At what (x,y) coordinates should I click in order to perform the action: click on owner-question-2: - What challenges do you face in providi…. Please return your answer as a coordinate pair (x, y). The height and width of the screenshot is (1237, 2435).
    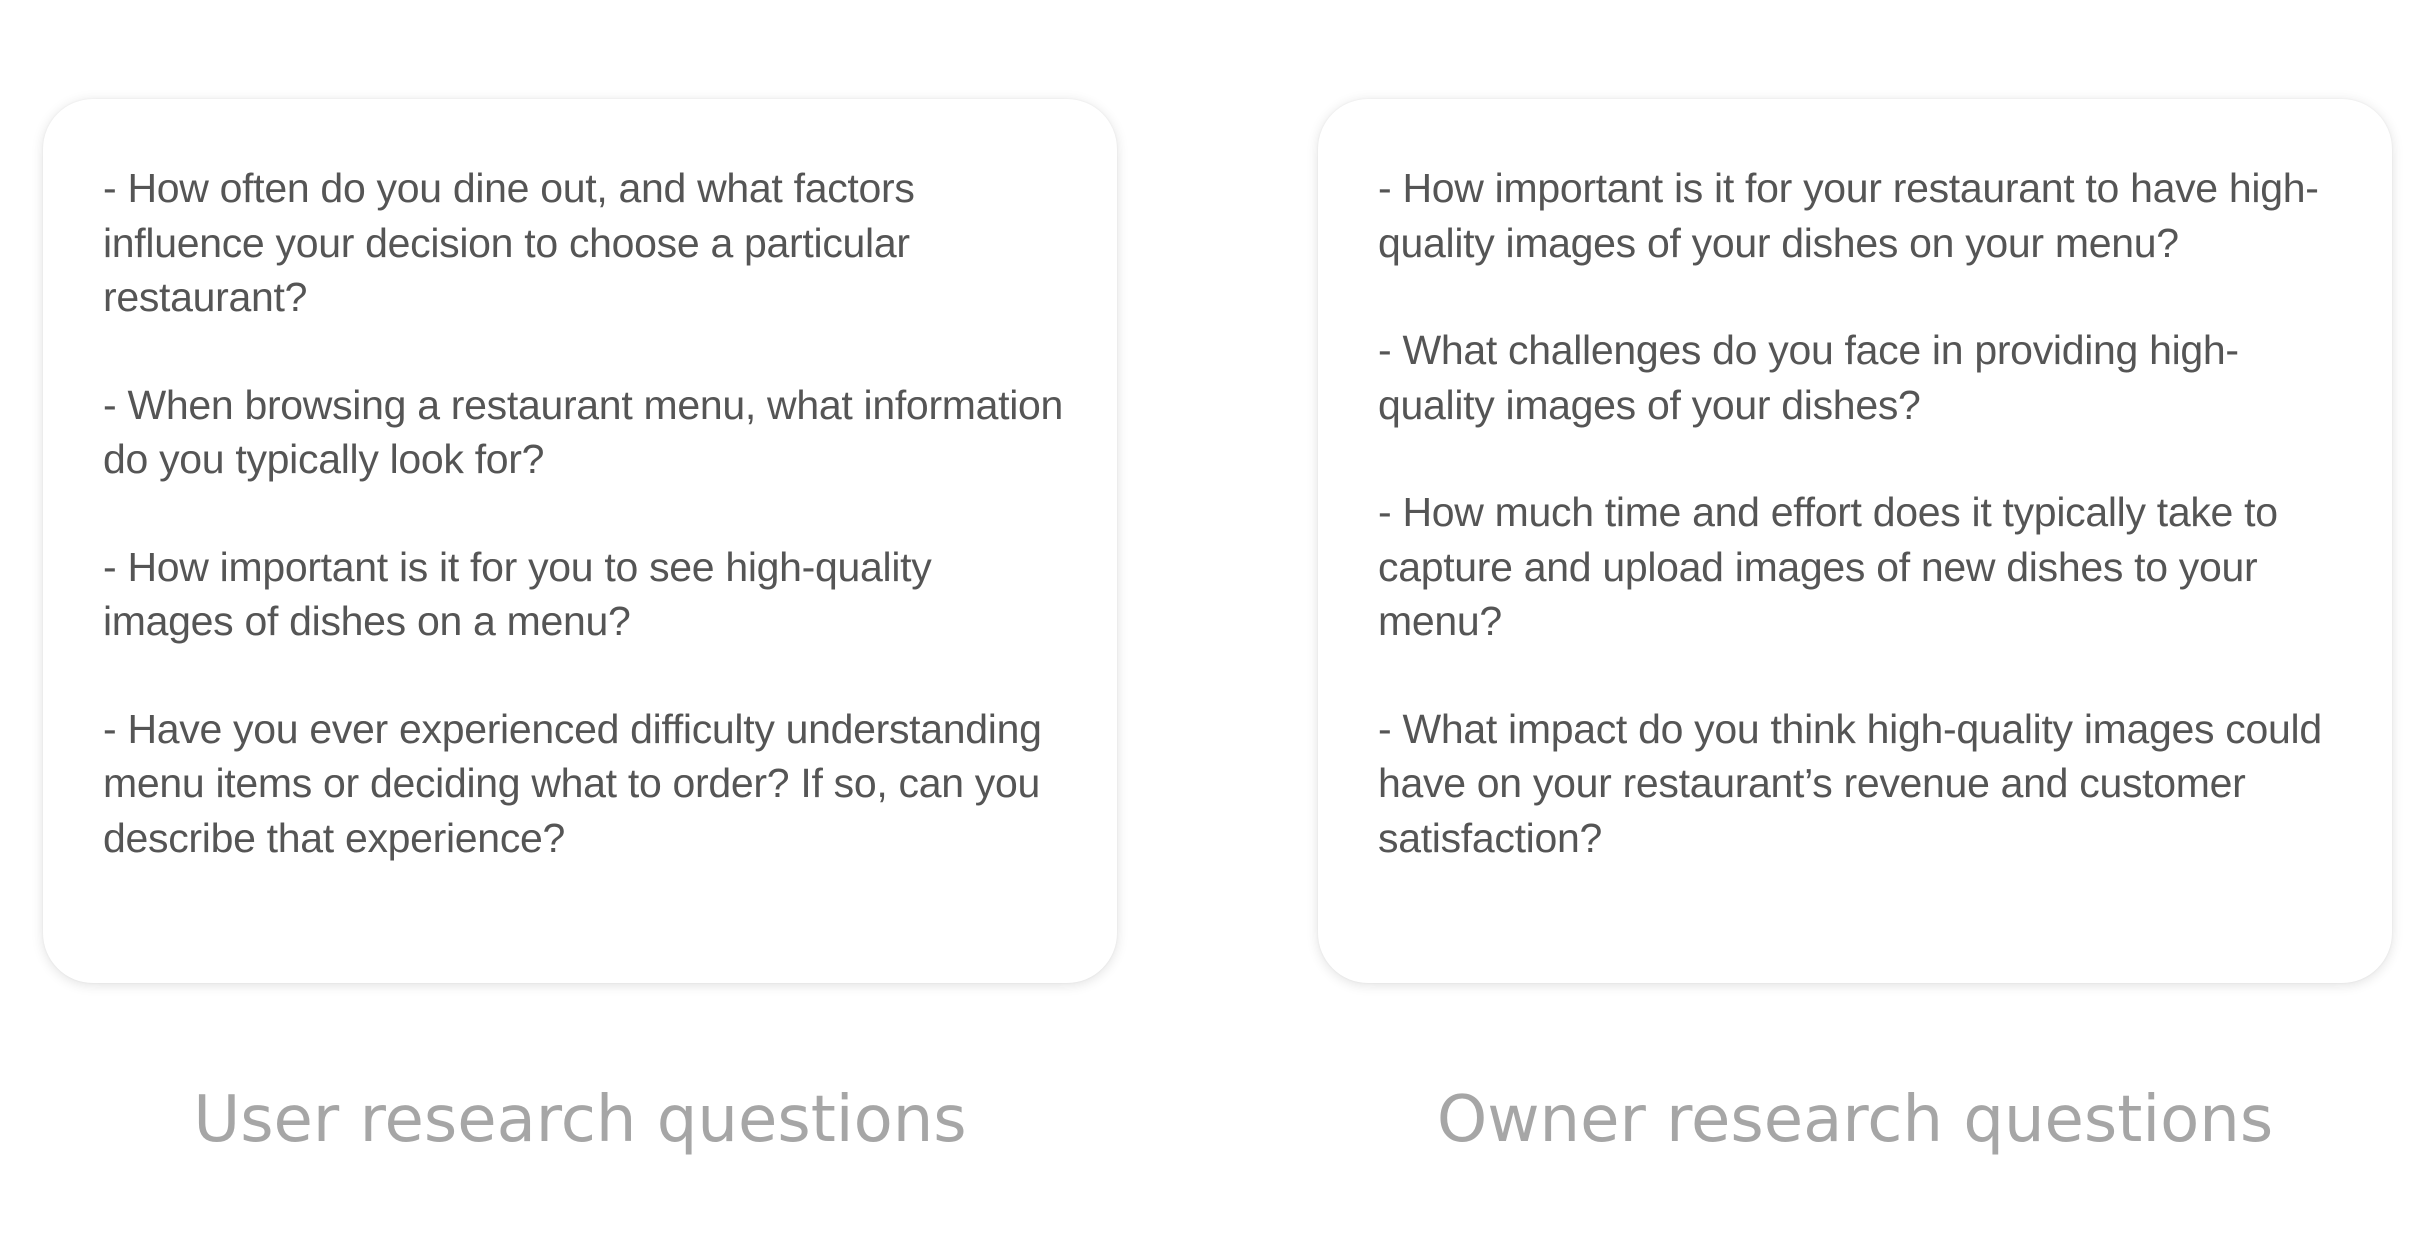
    Looking at the image, I should click on (1808, 377).